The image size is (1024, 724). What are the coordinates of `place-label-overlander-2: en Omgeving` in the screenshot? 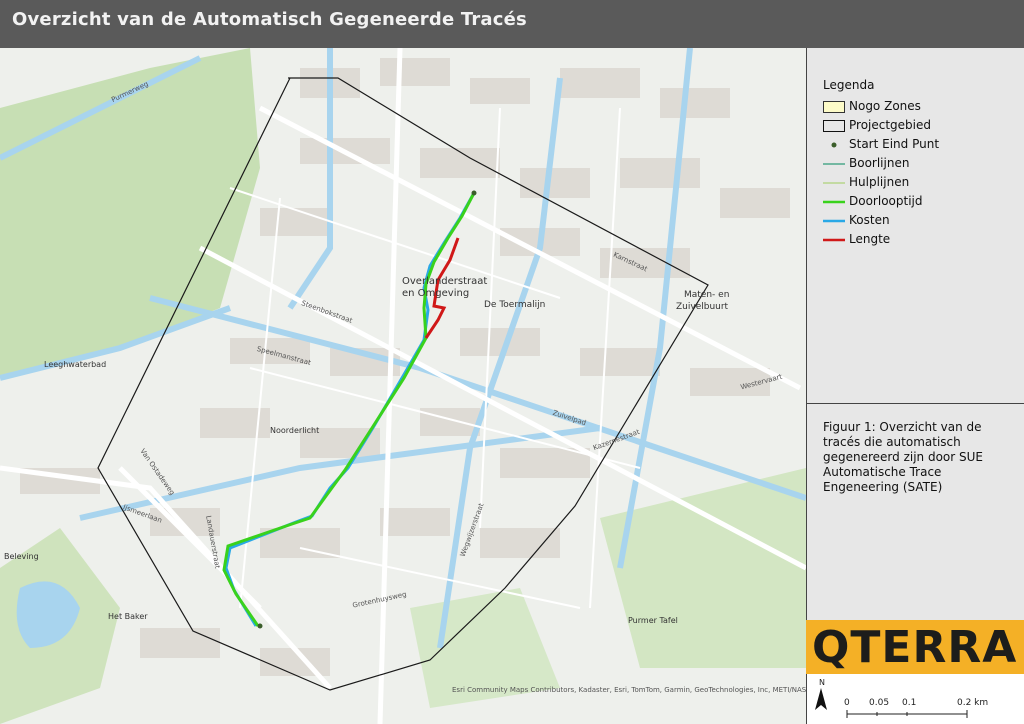 It's located at (436, 293).